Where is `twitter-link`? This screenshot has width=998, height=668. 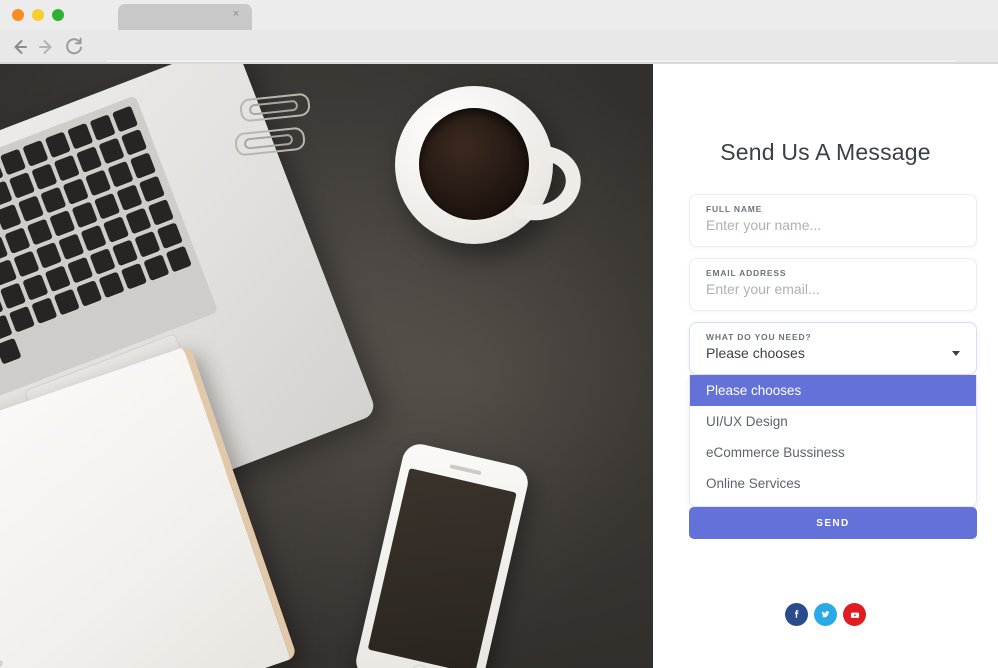
twitter-link is located at coordinates (825, 614).